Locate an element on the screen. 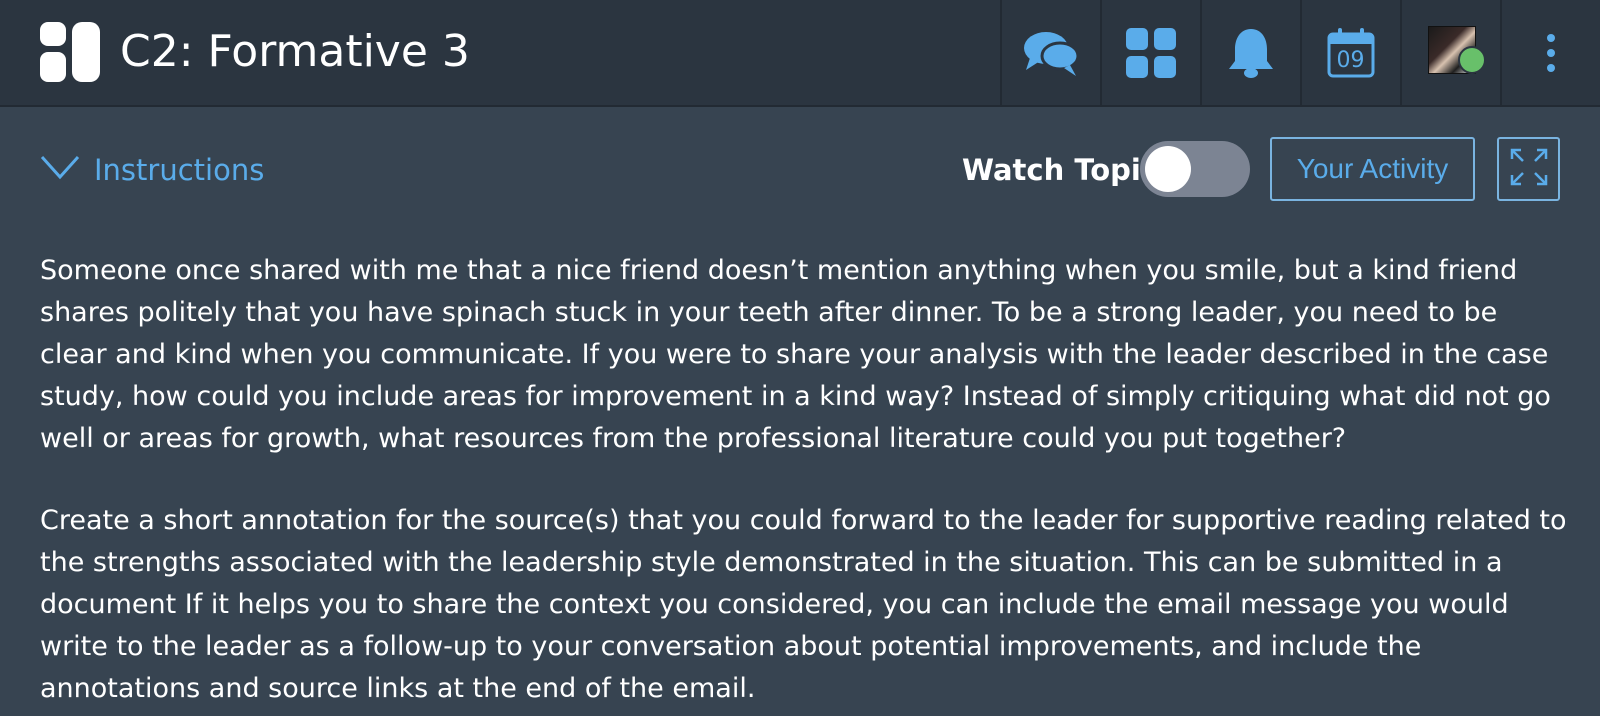 The width and height of the screenshot is (1600, 716). instructions-toggle: Instructions is located at coordinates (152, 170).